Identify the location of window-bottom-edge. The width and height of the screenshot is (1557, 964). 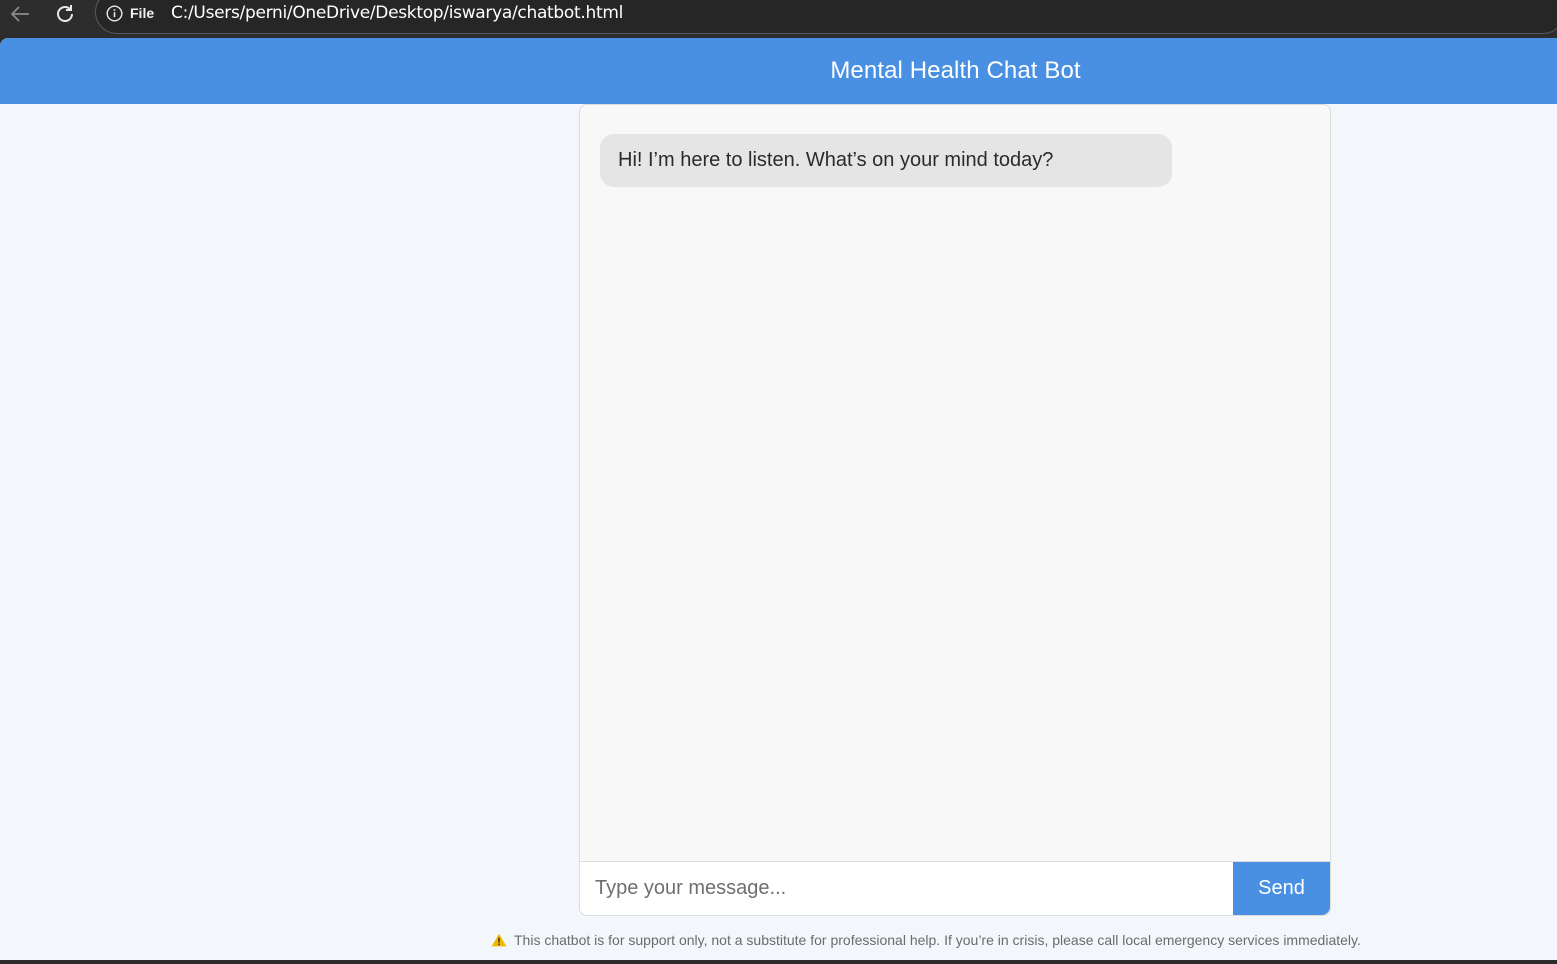
(778, 962).